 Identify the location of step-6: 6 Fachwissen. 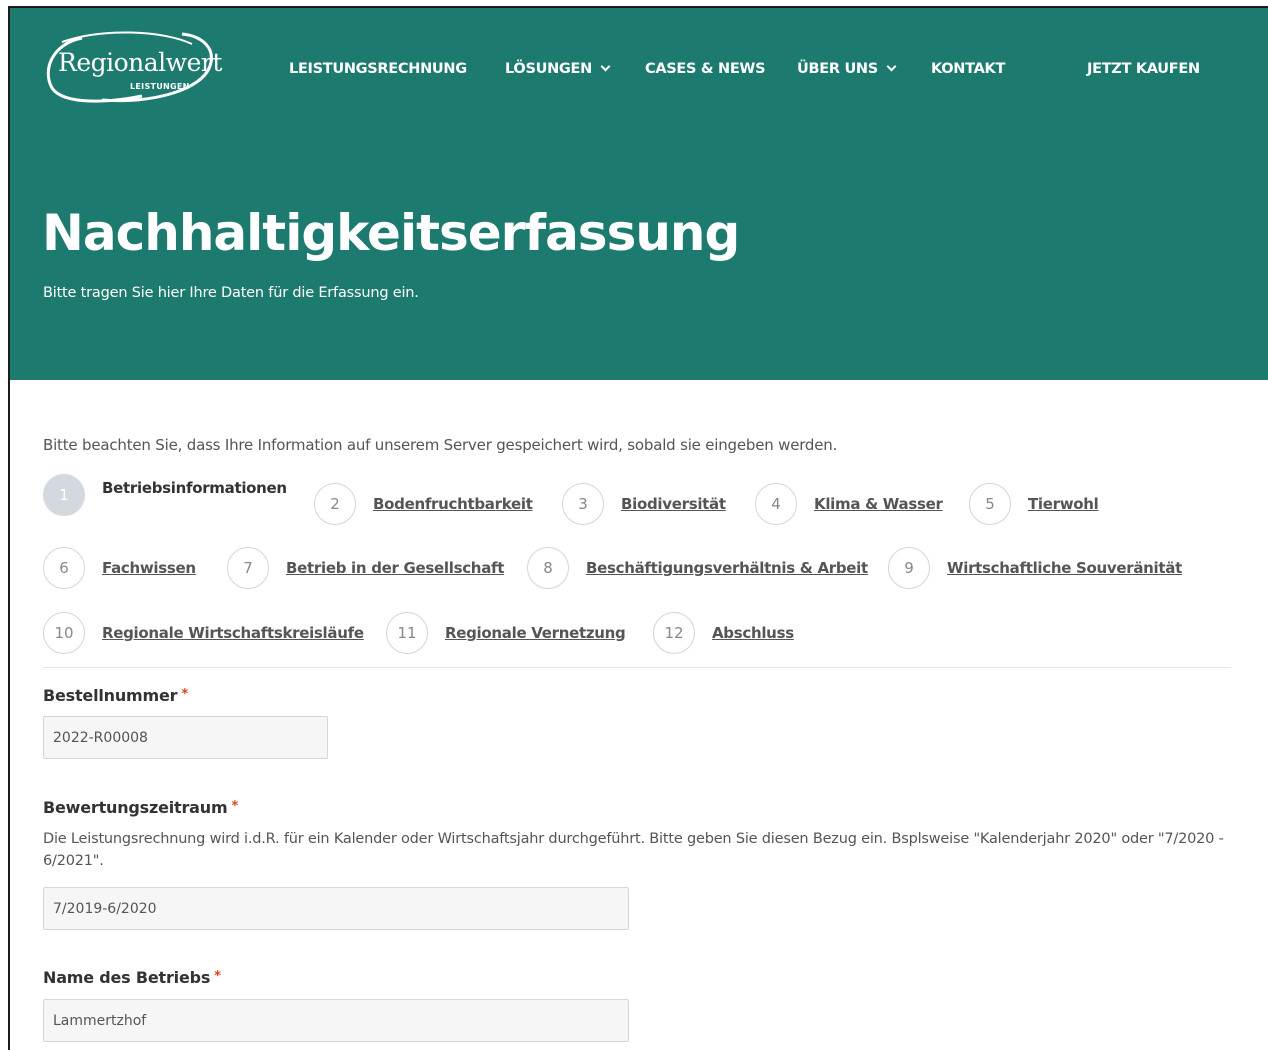
(119, 568).